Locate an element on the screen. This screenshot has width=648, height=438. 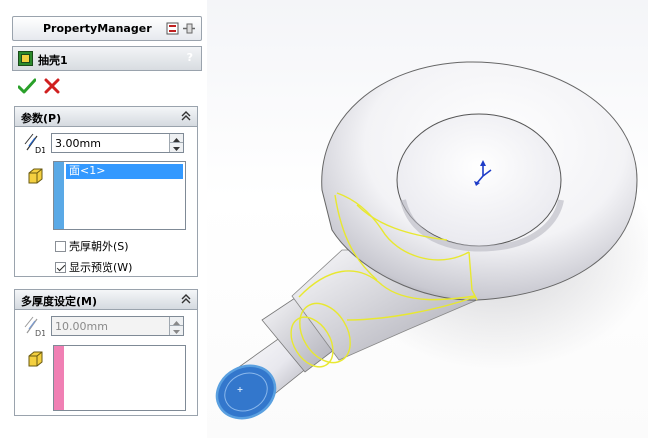
multi-thickness-group-title: 多厚度设定(M) is located at coordinates (59, 301).